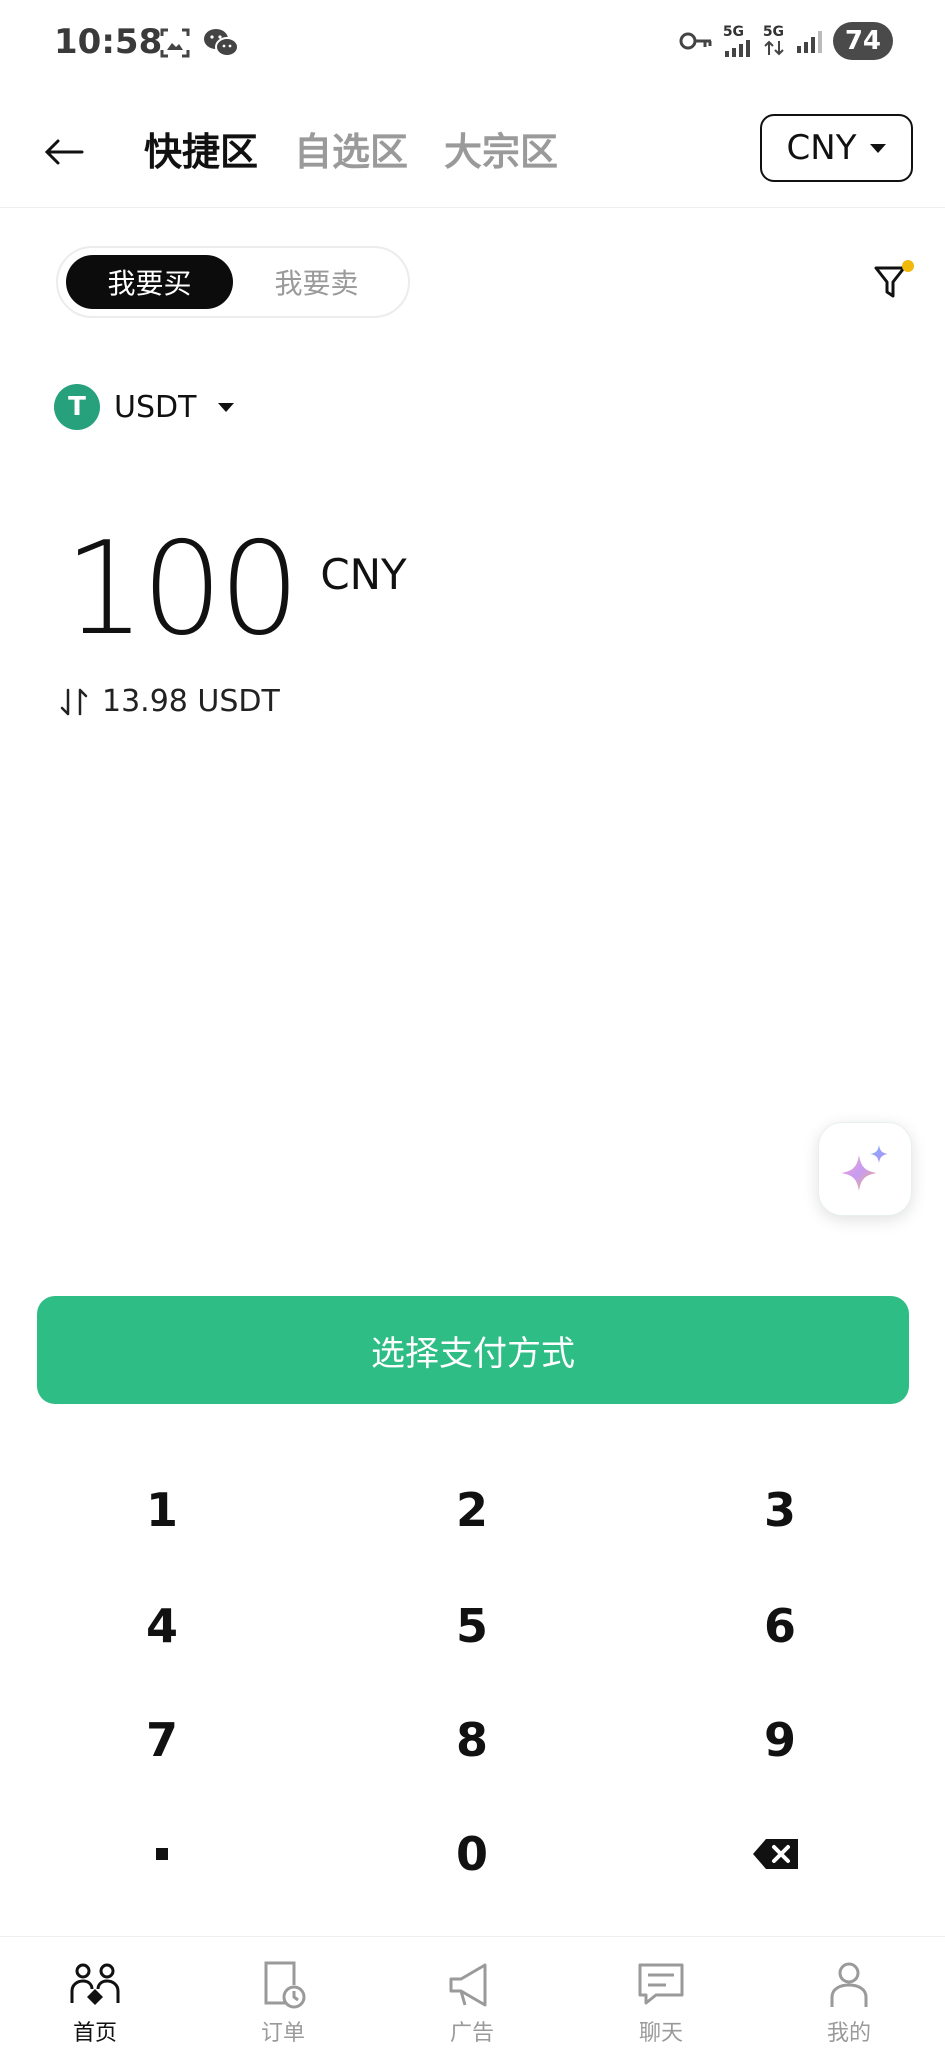 This screenshot has height=2048, width=945. I want to click on status-system-icons: 5G 5G 74, so click(786, 41).